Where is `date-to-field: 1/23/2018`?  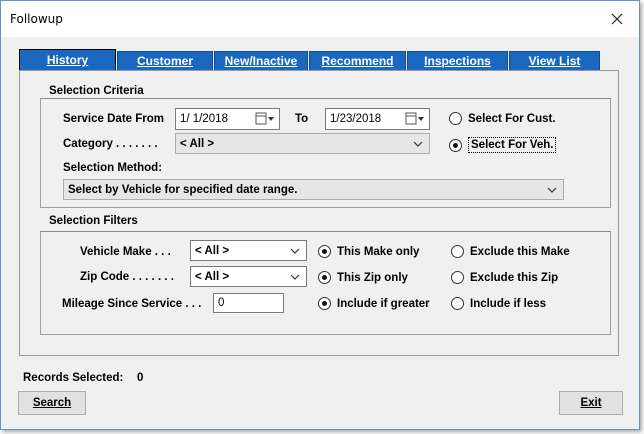 date-to-field: 1/23/2018 is located at coordinates (377, 119).